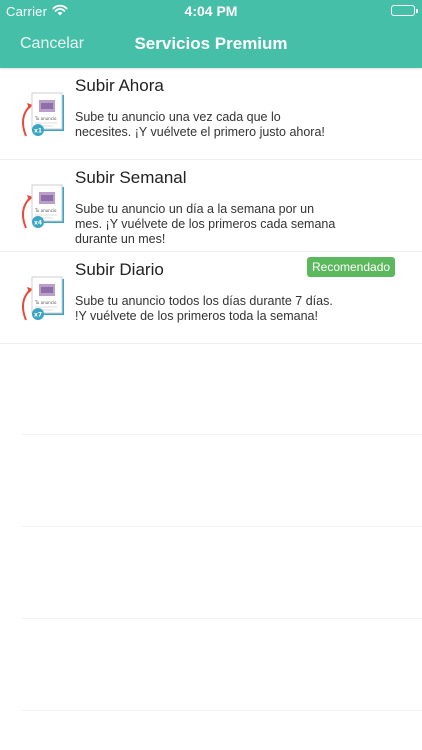  Describe the element at coordinates (131, 177) in the screenshot. I see `service-title: Subir Semanal` at that location.